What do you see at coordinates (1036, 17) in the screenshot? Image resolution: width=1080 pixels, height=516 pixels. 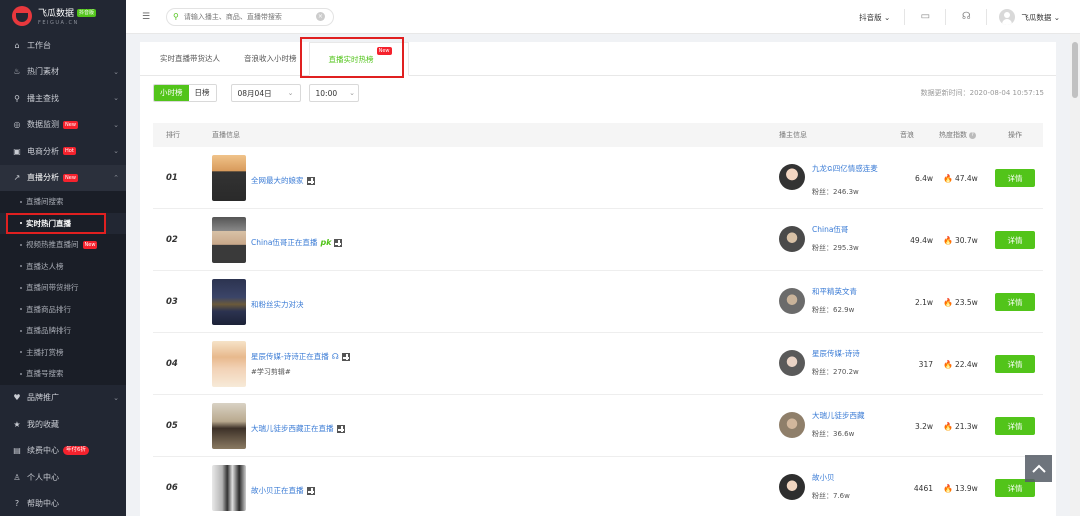 I see `username: 飞瓜数据` at bounding box center [1036, 17].